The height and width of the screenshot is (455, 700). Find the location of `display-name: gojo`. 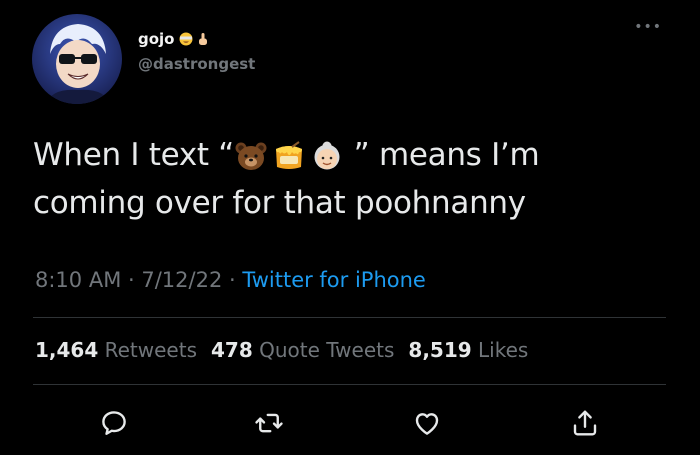

display-name: gojo is located at coordinates (156, 39).